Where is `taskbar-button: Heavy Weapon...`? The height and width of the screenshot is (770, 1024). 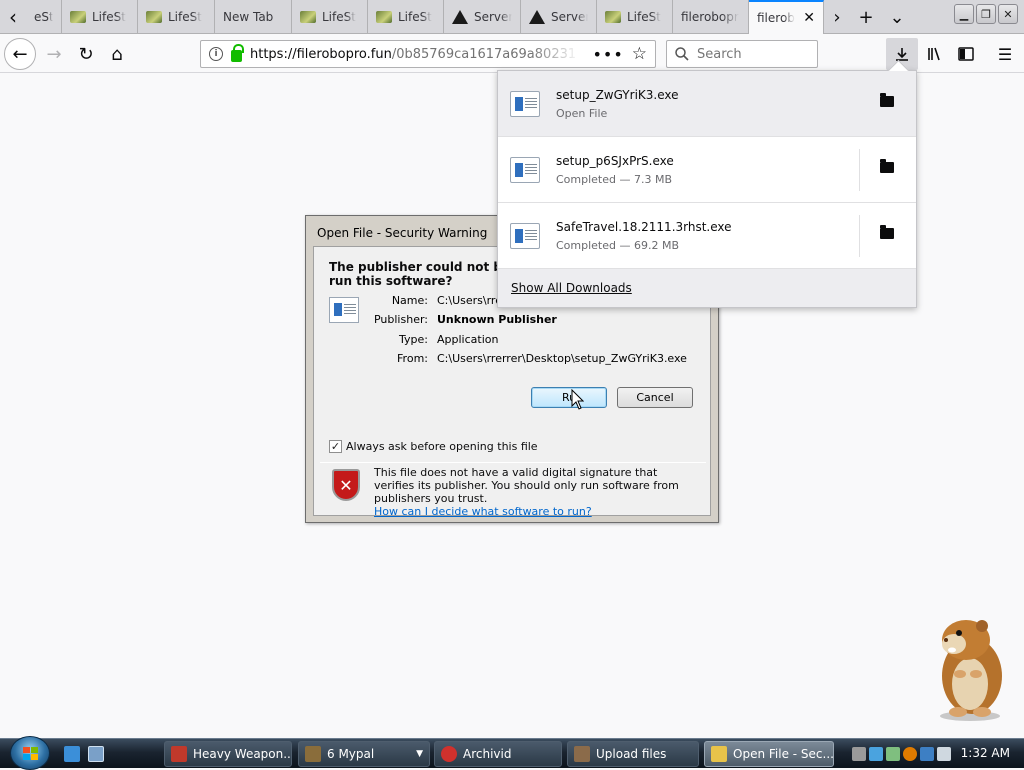 taskbar-button: Heavy Weapon... is located at coordinates (228, 754).